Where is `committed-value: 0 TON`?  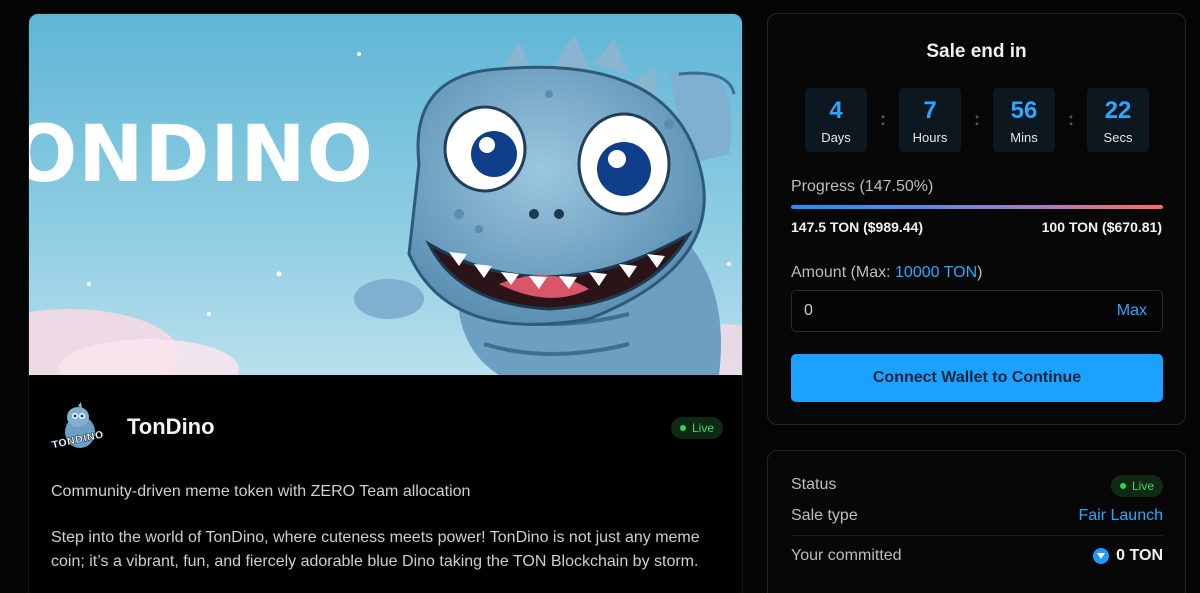
committed-value: 0 TON is located at coordinates (1139, 555).